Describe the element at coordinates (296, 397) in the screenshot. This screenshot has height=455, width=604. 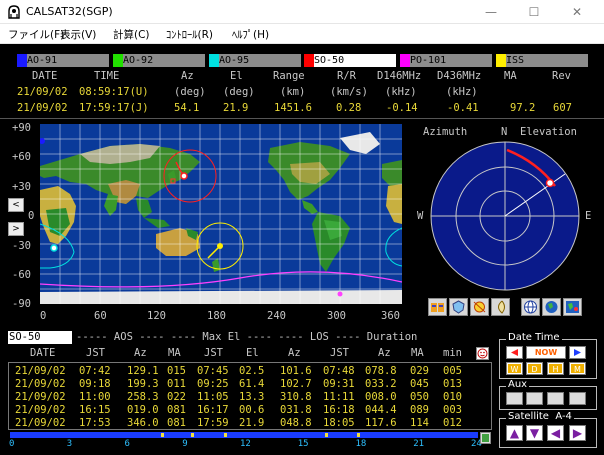
I see `pass-cell: 310.8` at that location.